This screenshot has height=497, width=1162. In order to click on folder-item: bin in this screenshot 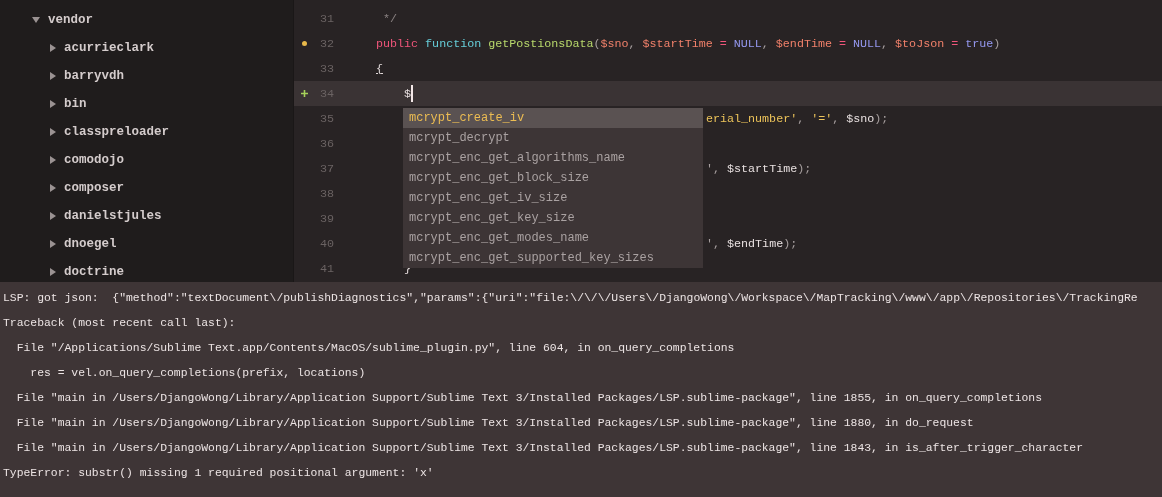, I will do `click(146, 104)`.